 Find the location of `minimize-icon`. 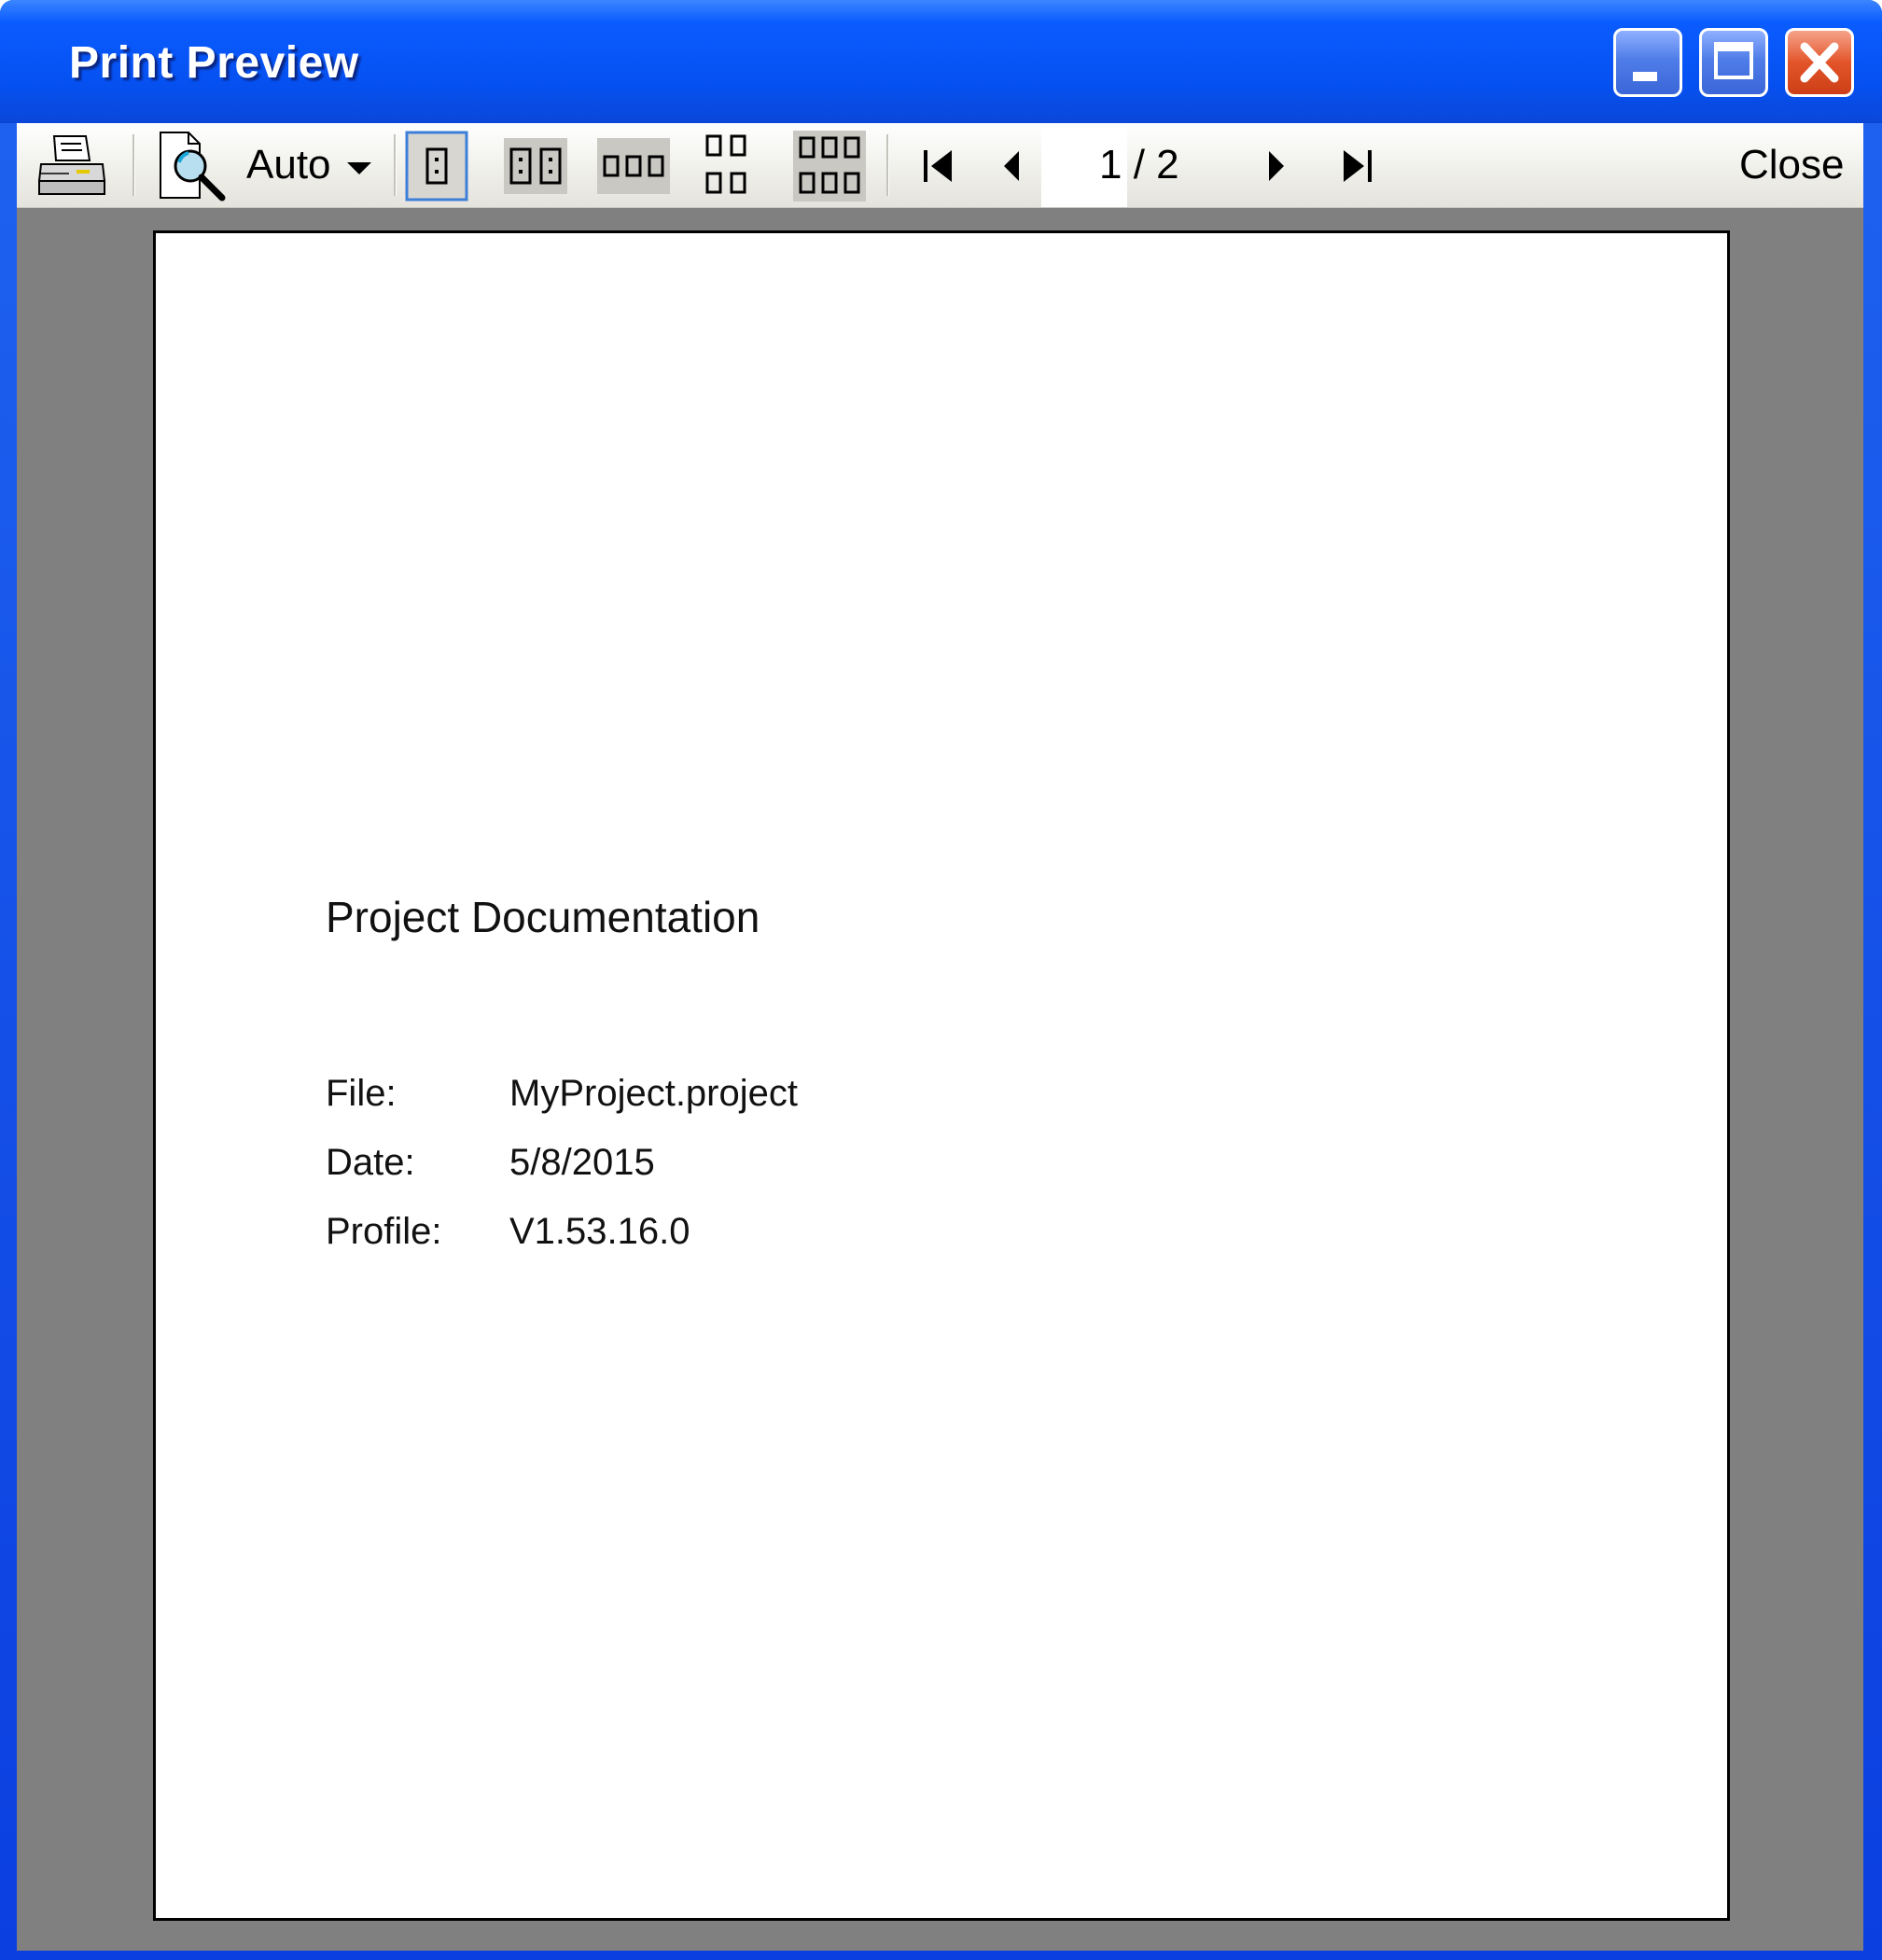

minimize-icon is located at coordinates (1645, 76).